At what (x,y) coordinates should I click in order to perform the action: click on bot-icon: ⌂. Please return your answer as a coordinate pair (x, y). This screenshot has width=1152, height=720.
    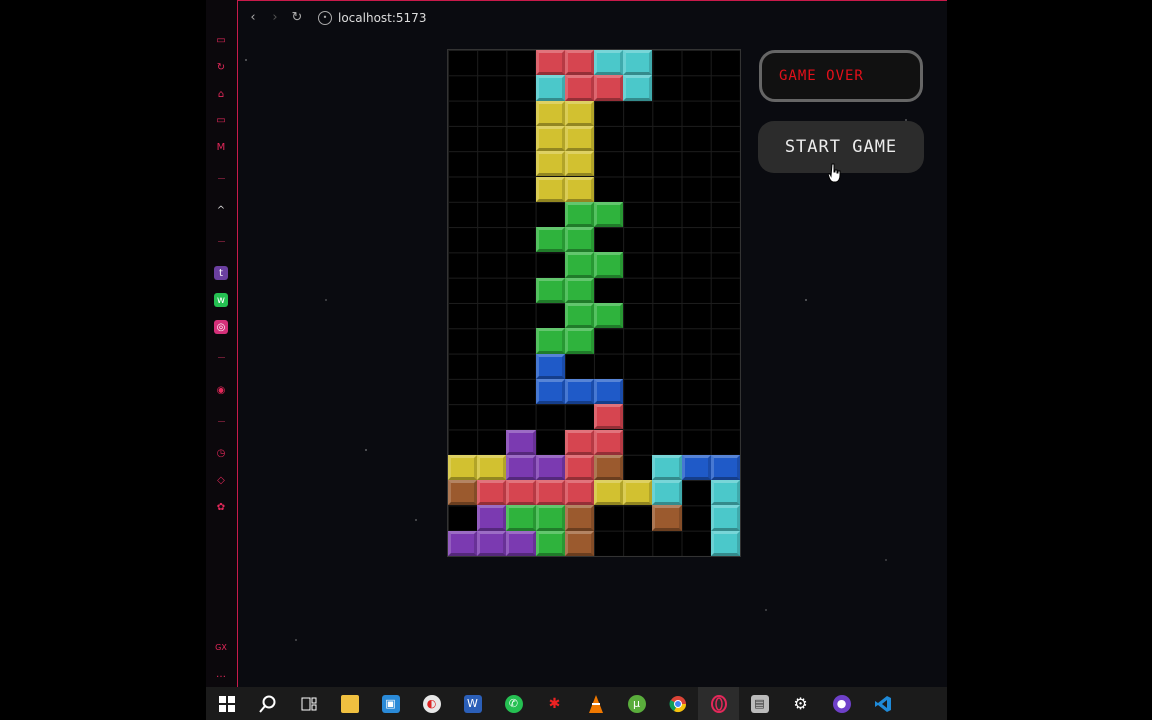
    Looking at the image, I should click on (221, 94).